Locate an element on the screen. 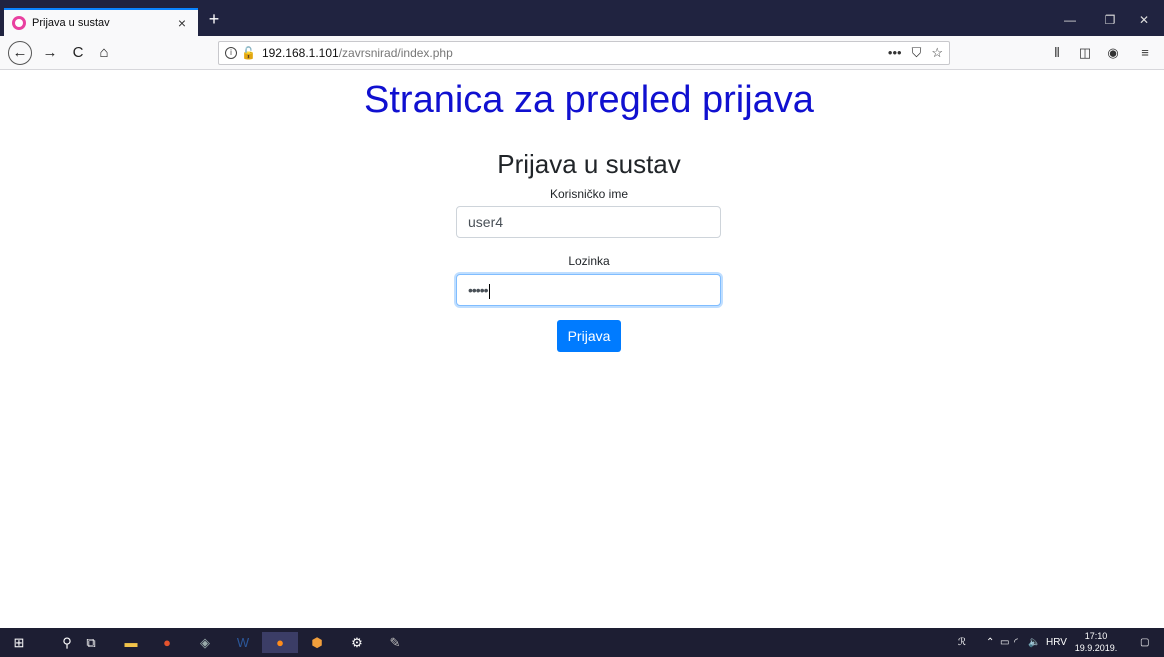 This screenshot has height=657, width=1164. forward-button: → is located at coordinates (50, 53).